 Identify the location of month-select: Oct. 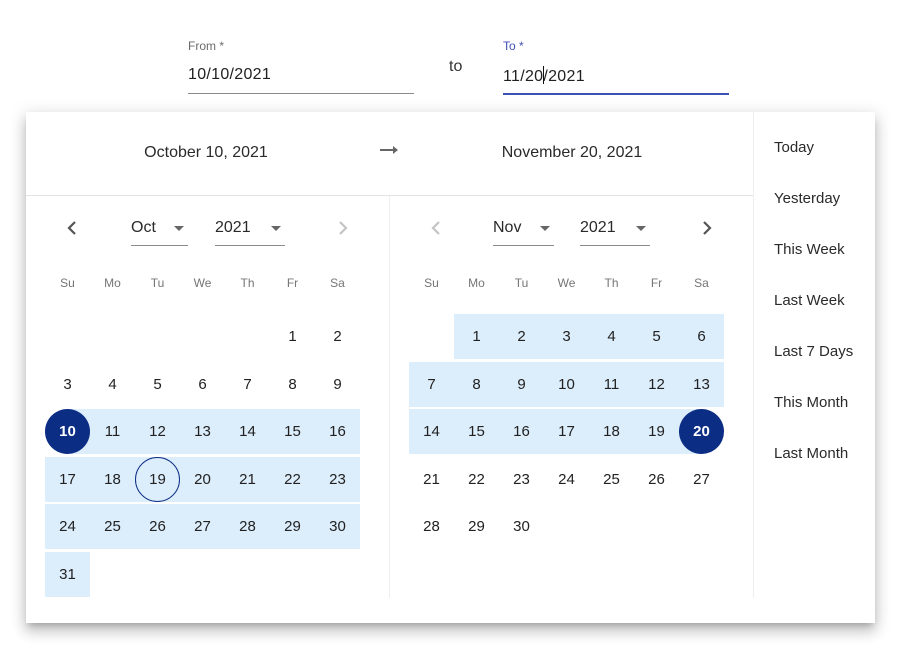
(159, 231).